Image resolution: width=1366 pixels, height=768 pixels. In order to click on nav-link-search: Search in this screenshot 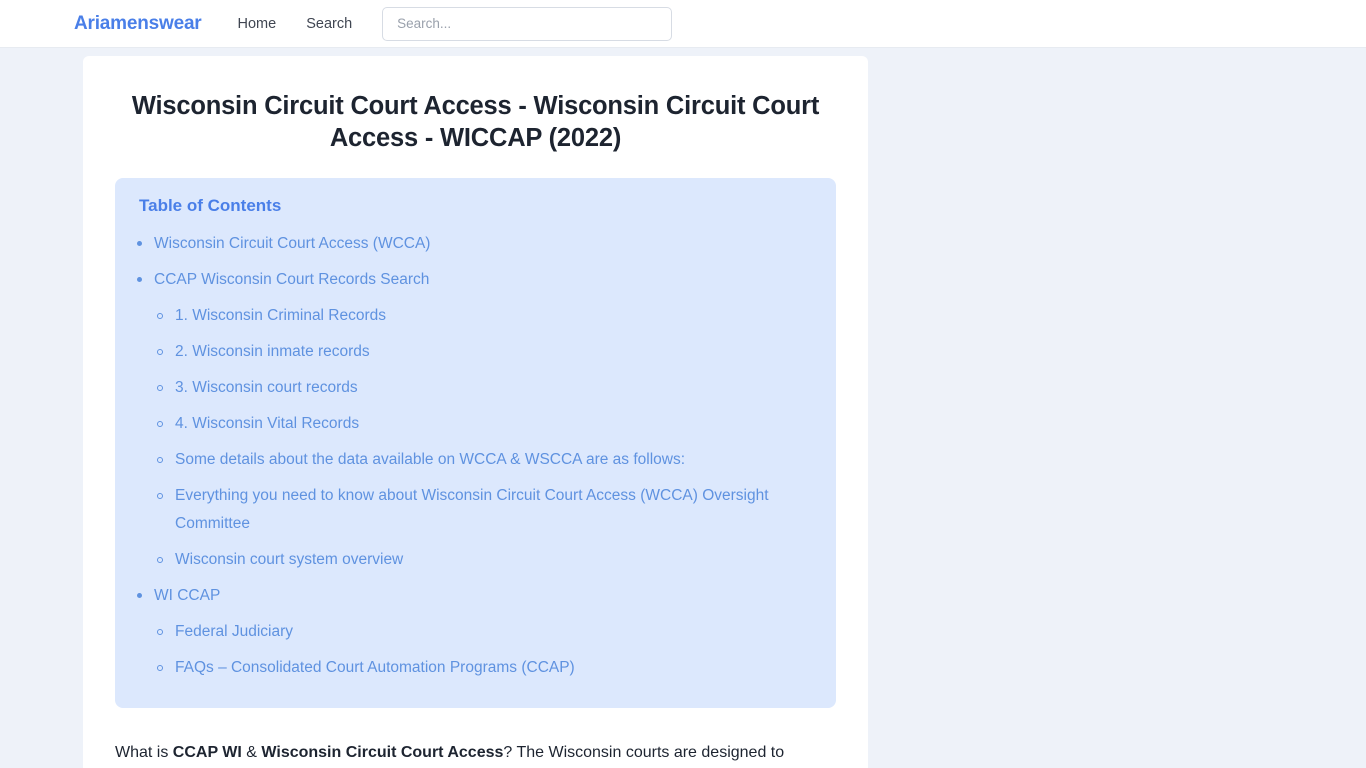, I will do `click(329, 24)`.